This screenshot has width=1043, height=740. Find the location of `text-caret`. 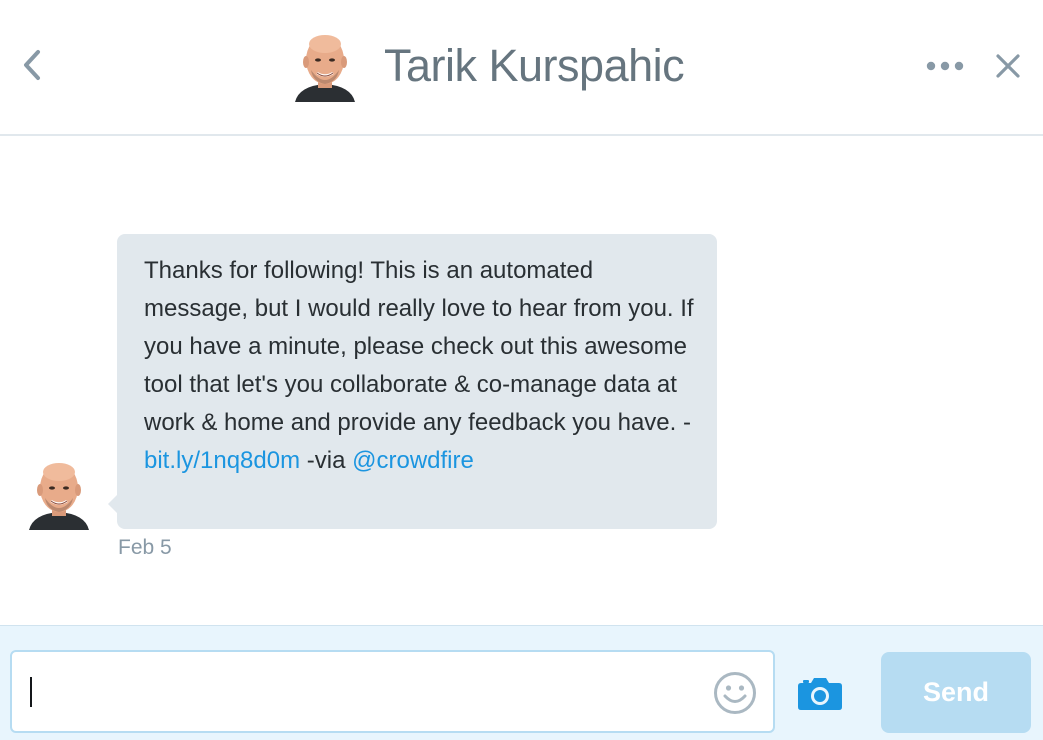

text-caret is located at coordinates (31, 692).